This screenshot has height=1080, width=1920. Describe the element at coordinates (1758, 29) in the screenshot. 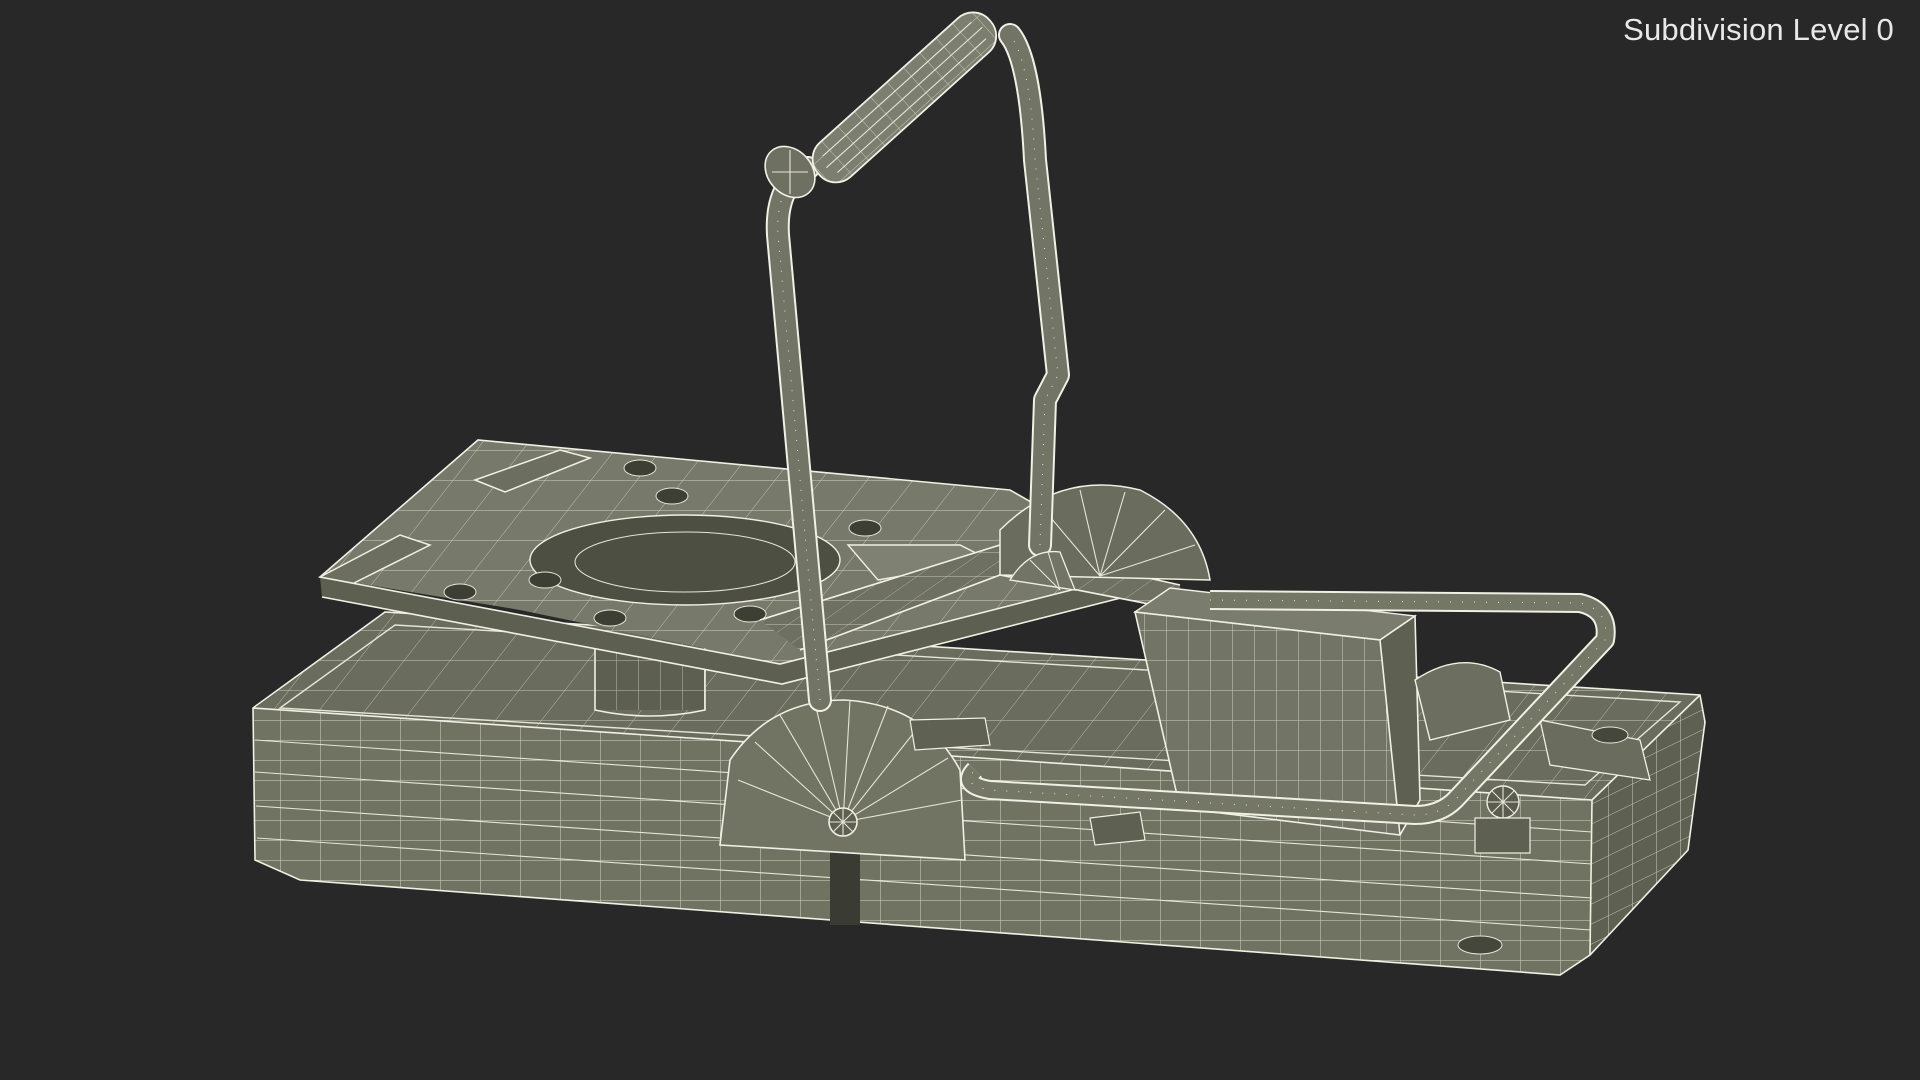

I see `subdivision-level-label: Subdivision Level 0` at that location.